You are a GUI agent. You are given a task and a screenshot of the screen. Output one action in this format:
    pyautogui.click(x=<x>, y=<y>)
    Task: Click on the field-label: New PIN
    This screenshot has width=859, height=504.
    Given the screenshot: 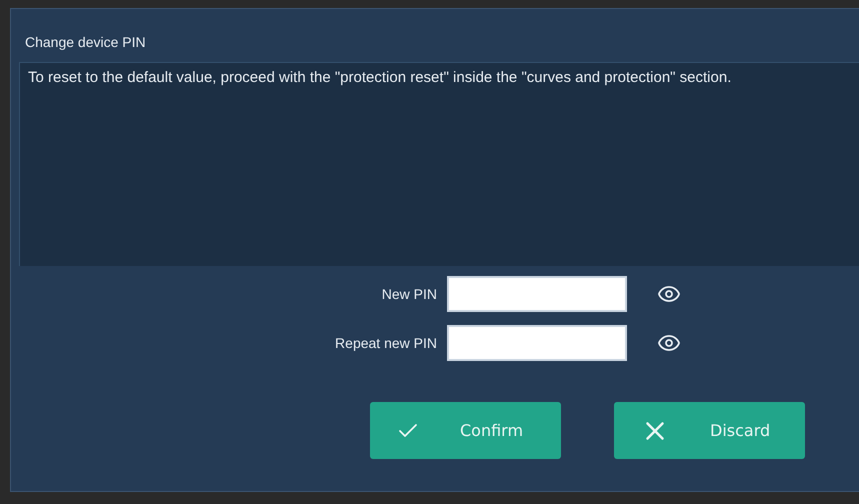 What is the action you would take?
    pyautogui.click(x=409, y=294)
    